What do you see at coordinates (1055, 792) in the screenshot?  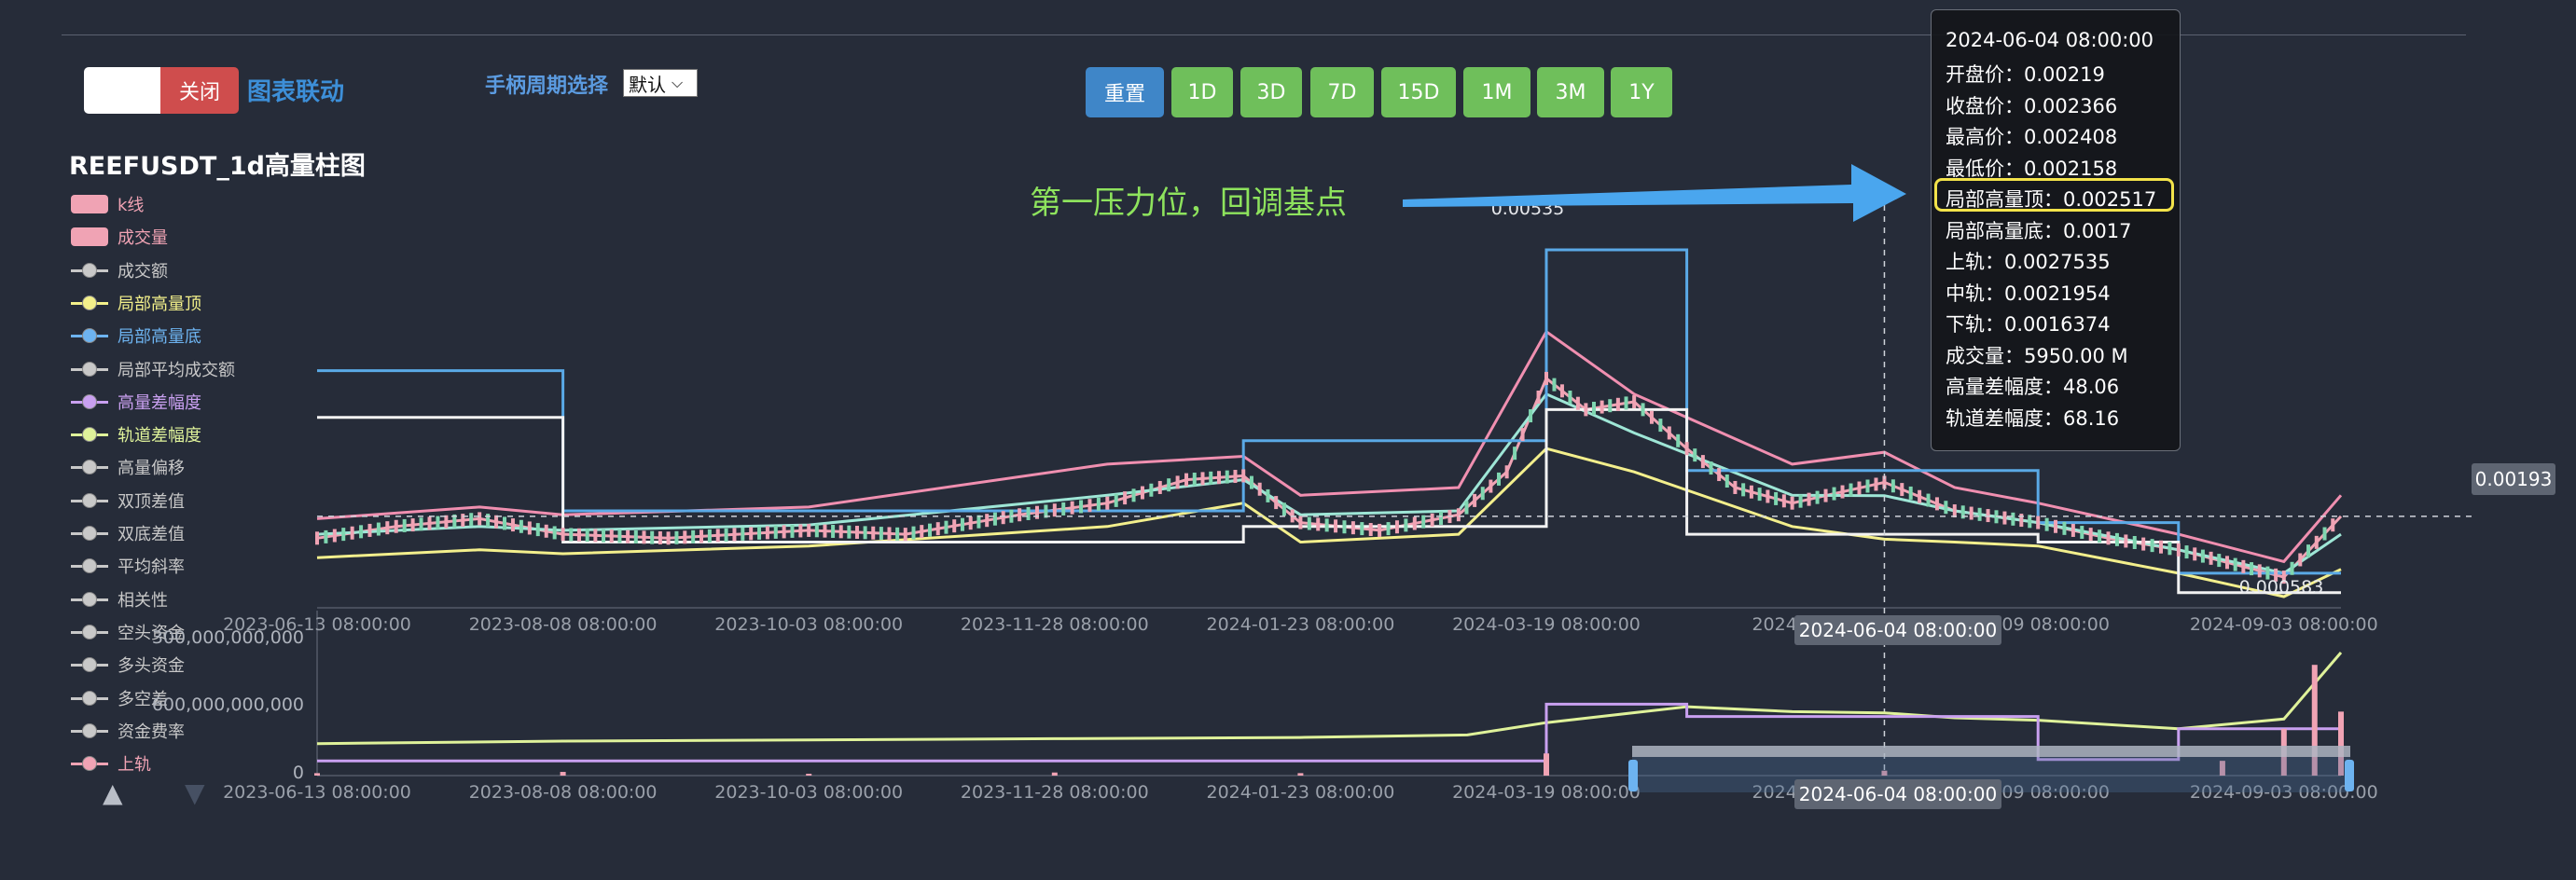 I see `lower-x-tick-label: 2023-11-28 08:00:00` at bounding box center [1055, 792].